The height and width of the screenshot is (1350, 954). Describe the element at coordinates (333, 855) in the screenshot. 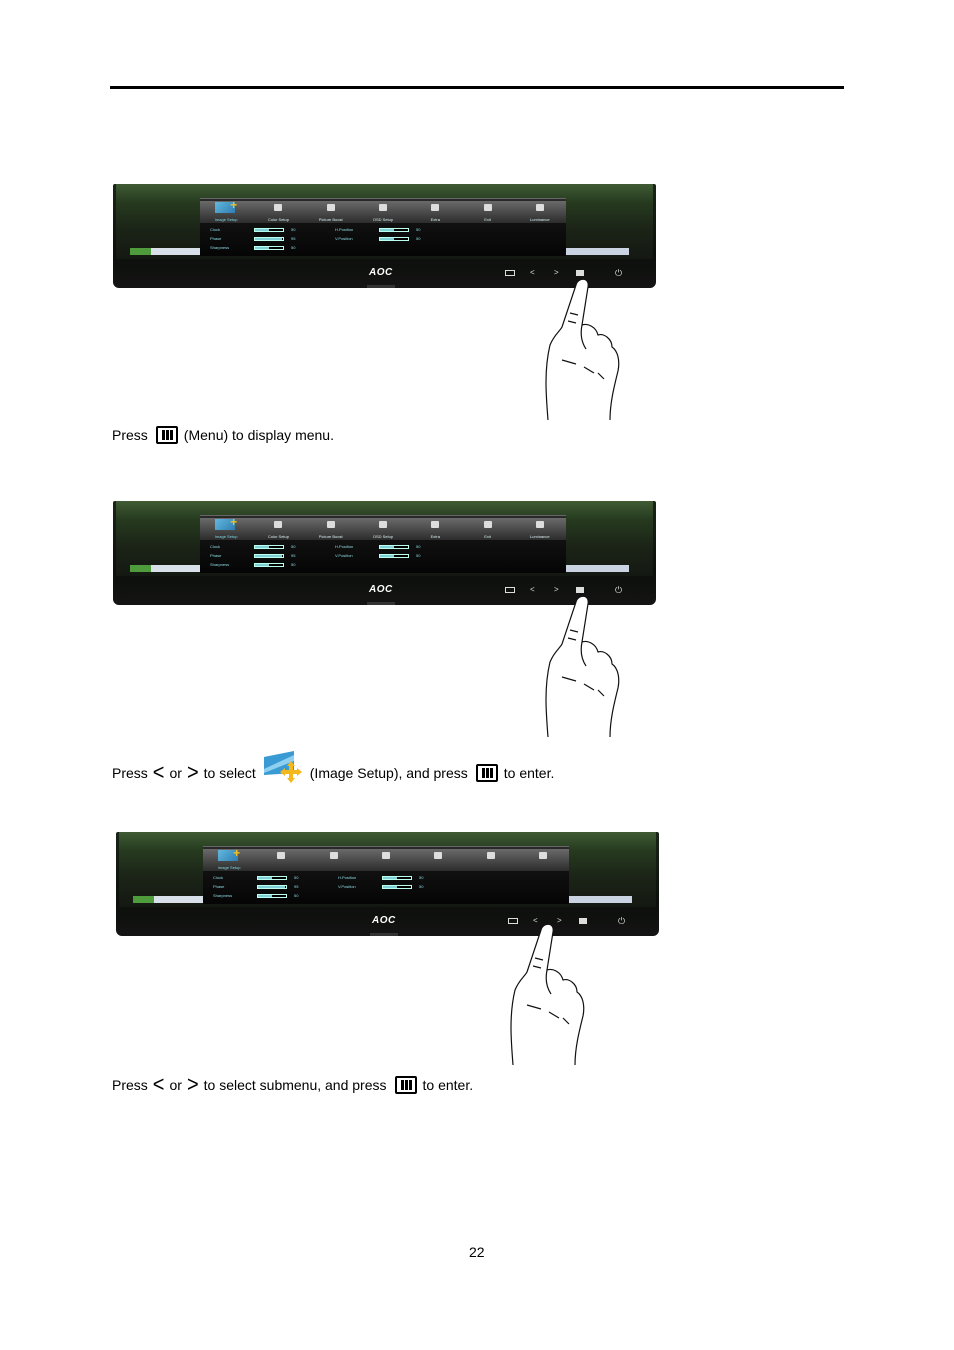

I see `picture-boost-icon` at that location.